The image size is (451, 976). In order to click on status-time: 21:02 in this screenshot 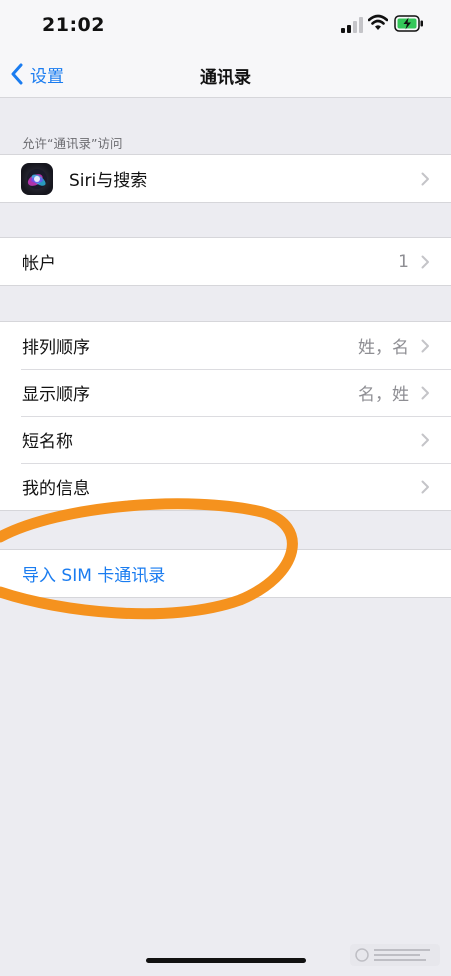, I will do `click(73, 25)`.